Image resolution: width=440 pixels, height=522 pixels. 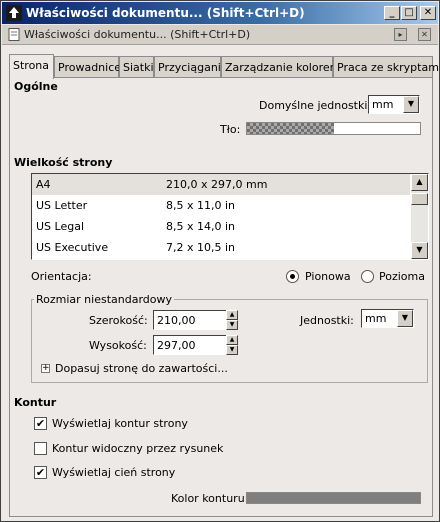 What do you see at coordinates (43, 184) in the screenshot?
I see `page-size-name: A4` at bounding box center [43, 184].